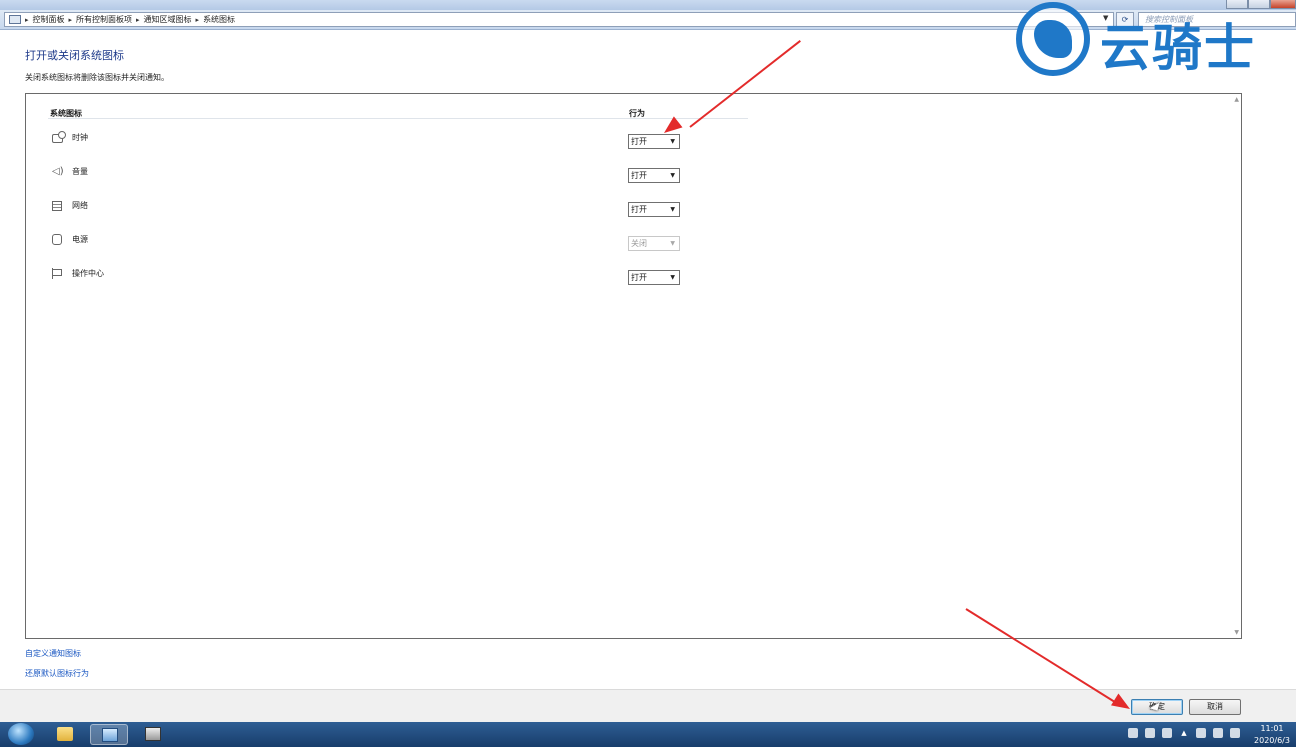  I want to click on table-row: 时钟 打开 ▼, so click(402, 139).